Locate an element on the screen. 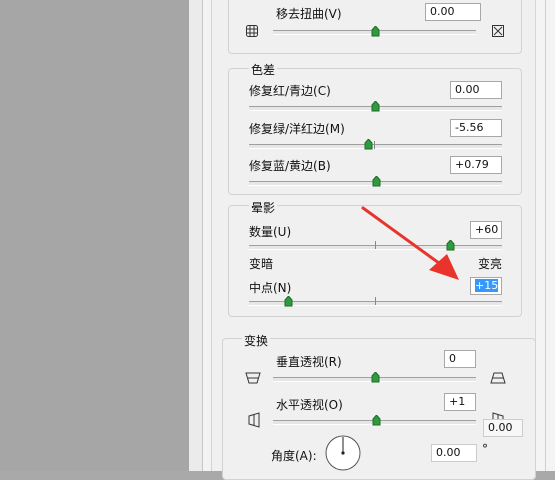  vignette-midpoint-input: +15 is located at coordinates (486, 286).